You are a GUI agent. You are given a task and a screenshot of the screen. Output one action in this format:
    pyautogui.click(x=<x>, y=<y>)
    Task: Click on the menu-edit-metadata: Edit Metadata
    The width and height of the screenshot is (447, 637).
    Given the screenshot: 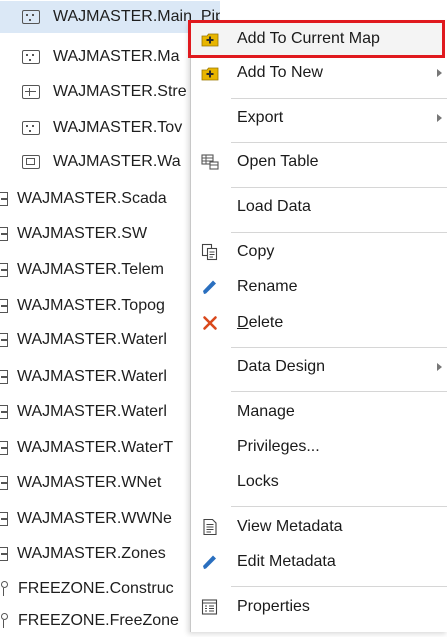 What is the action you would take?
    pyautogui.click(x=319, y=562)
    